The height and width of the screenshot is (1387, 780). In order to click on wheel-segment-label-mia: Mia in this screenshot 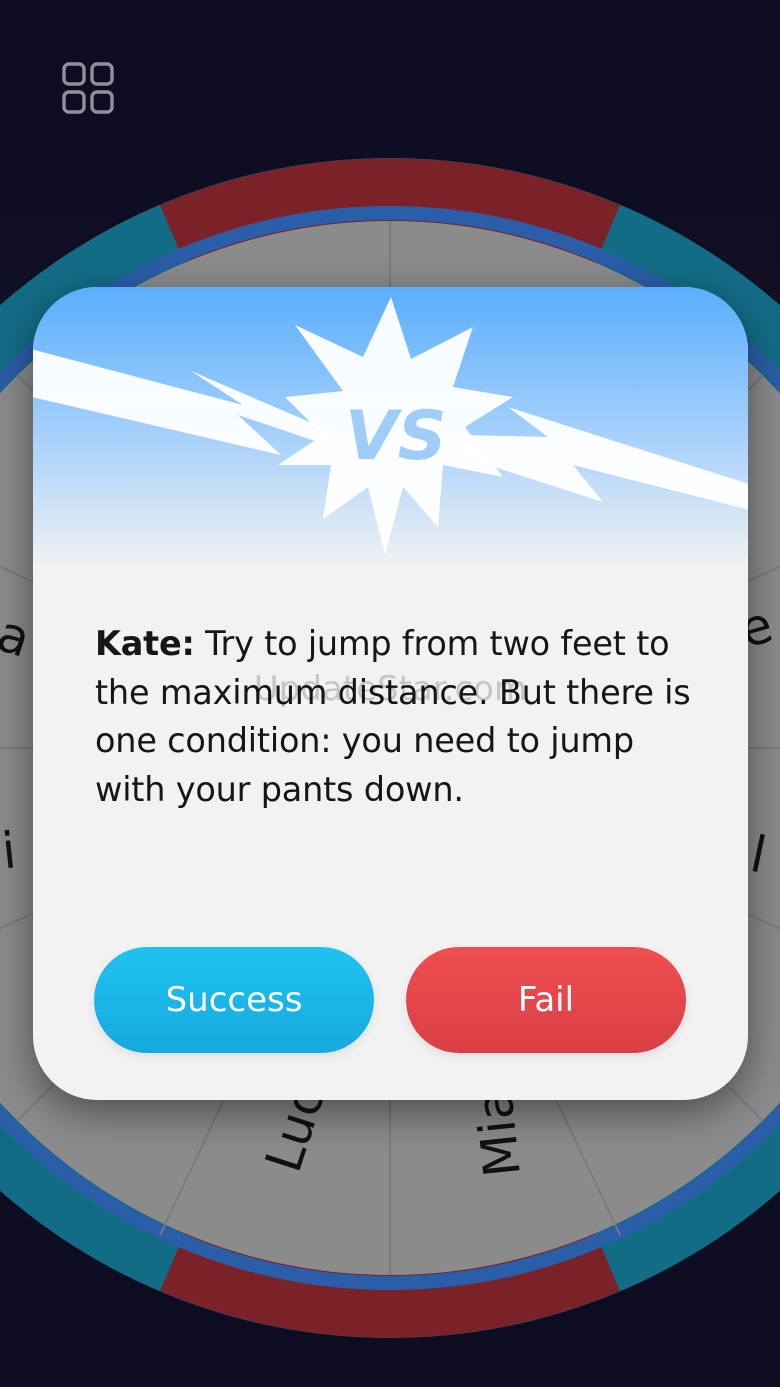, I will do `click(498, 1133)`.